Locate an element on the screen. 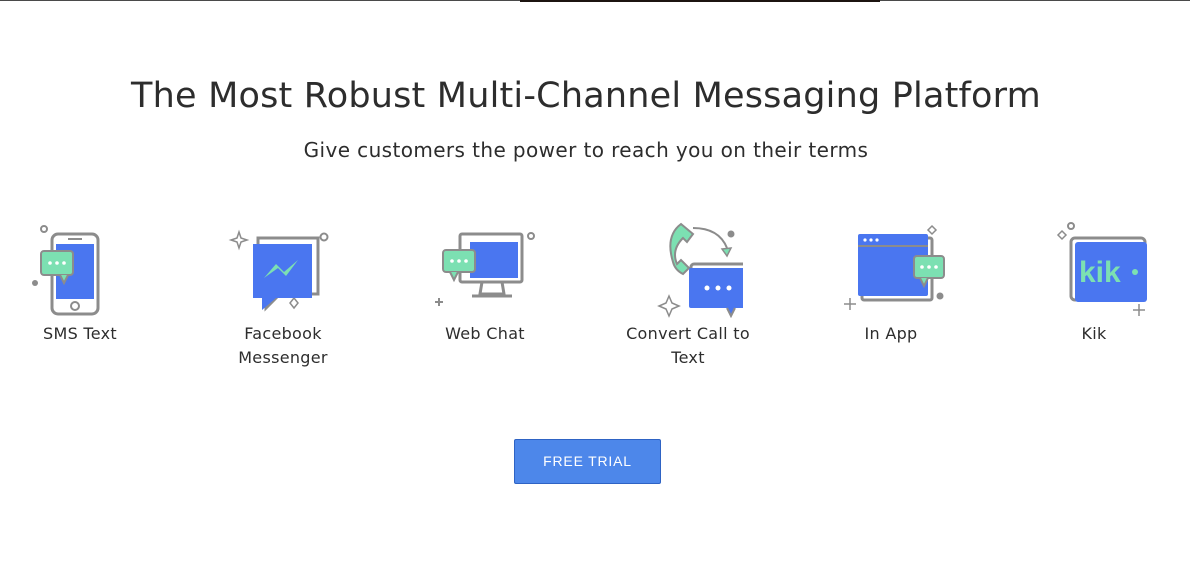 The width and height of the screenshot is (1190, 564). channel-web-chat: Web Chat is located at coordinates (485, 282).